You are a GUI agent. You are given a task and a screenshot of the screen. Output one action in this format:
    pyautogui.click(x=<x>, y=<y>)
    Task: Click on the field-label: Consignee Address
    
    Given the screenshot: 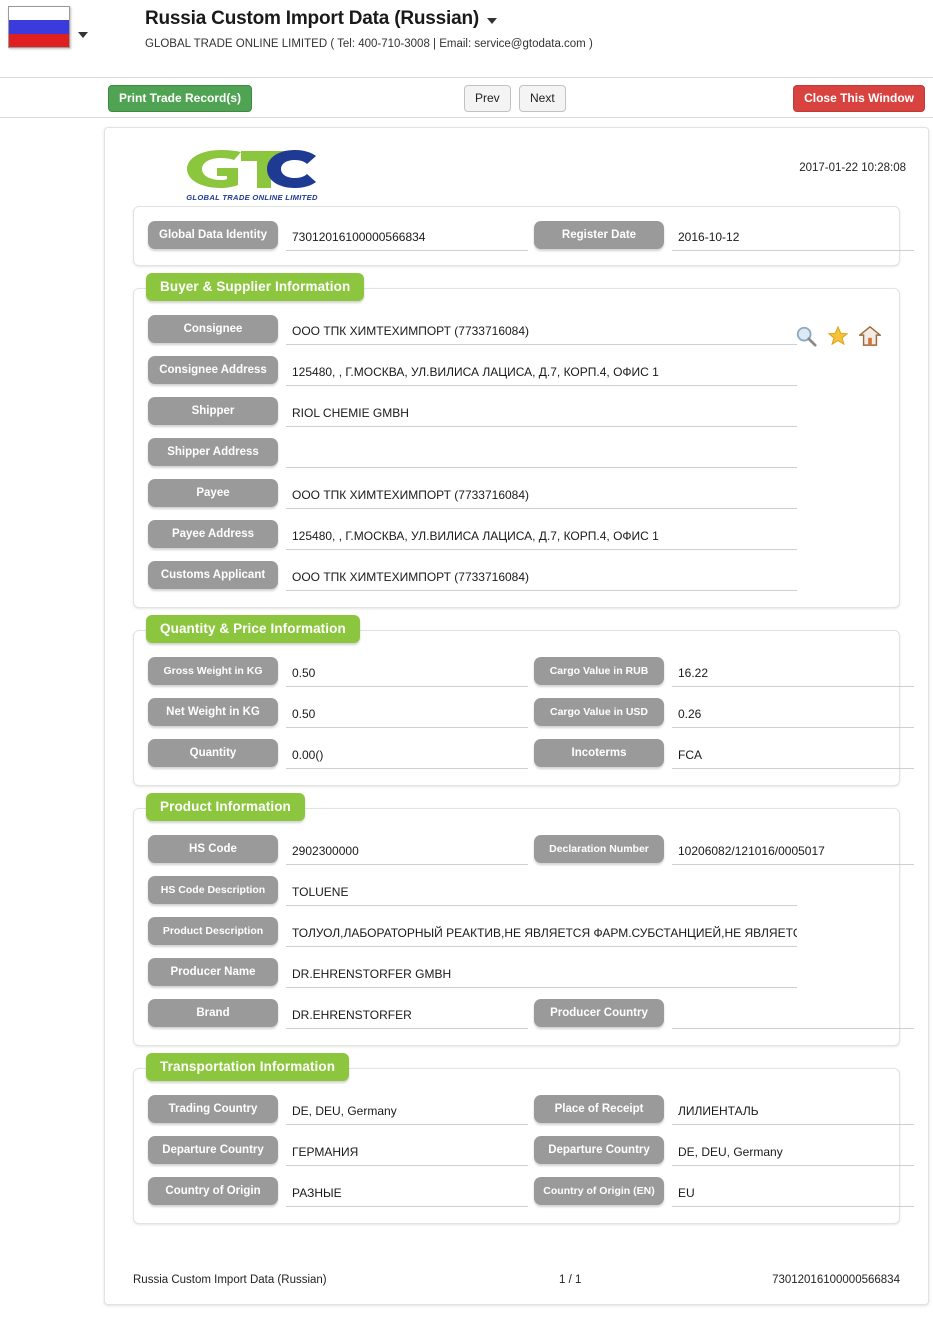 What is the action you would take?
    pyautogui.click(x=213, y=370)
    